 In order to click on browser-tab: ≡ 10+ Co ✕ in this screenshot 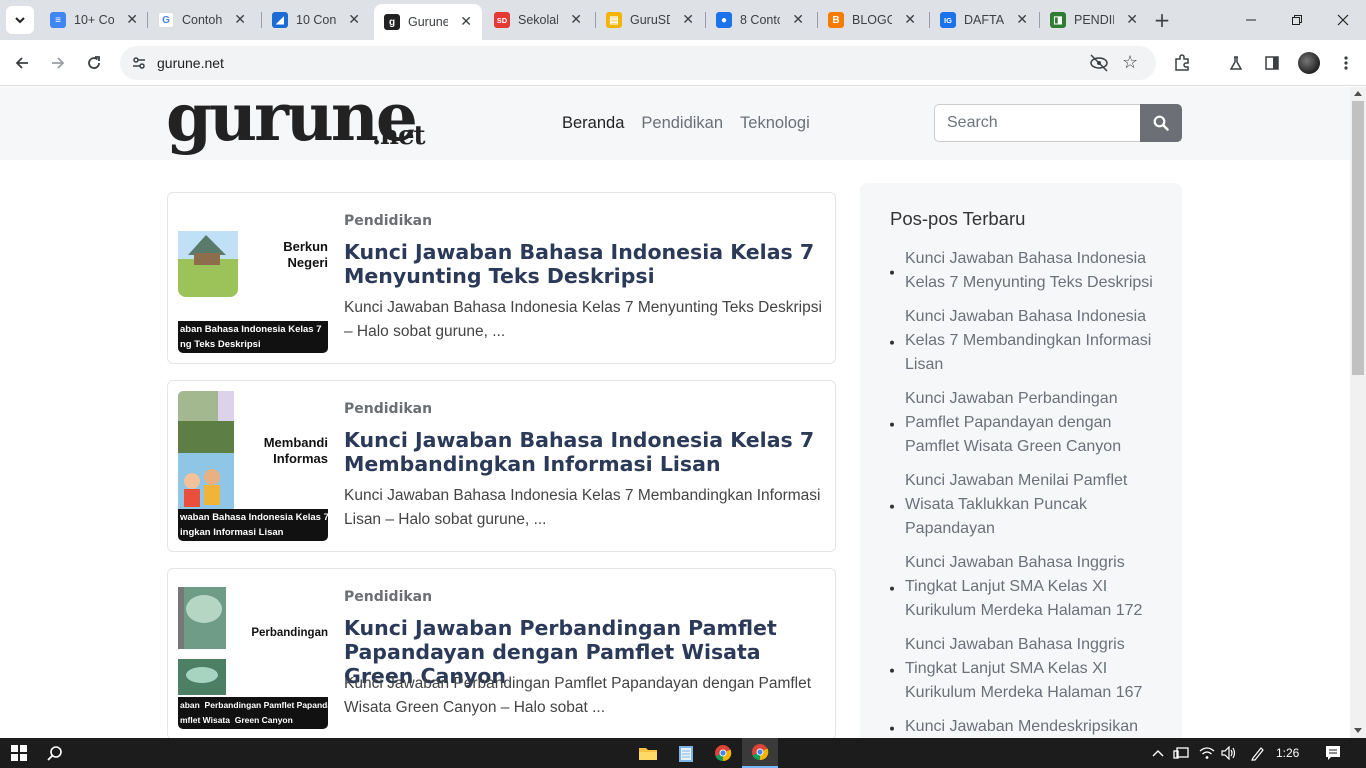, I will do `click(94, 20)`.